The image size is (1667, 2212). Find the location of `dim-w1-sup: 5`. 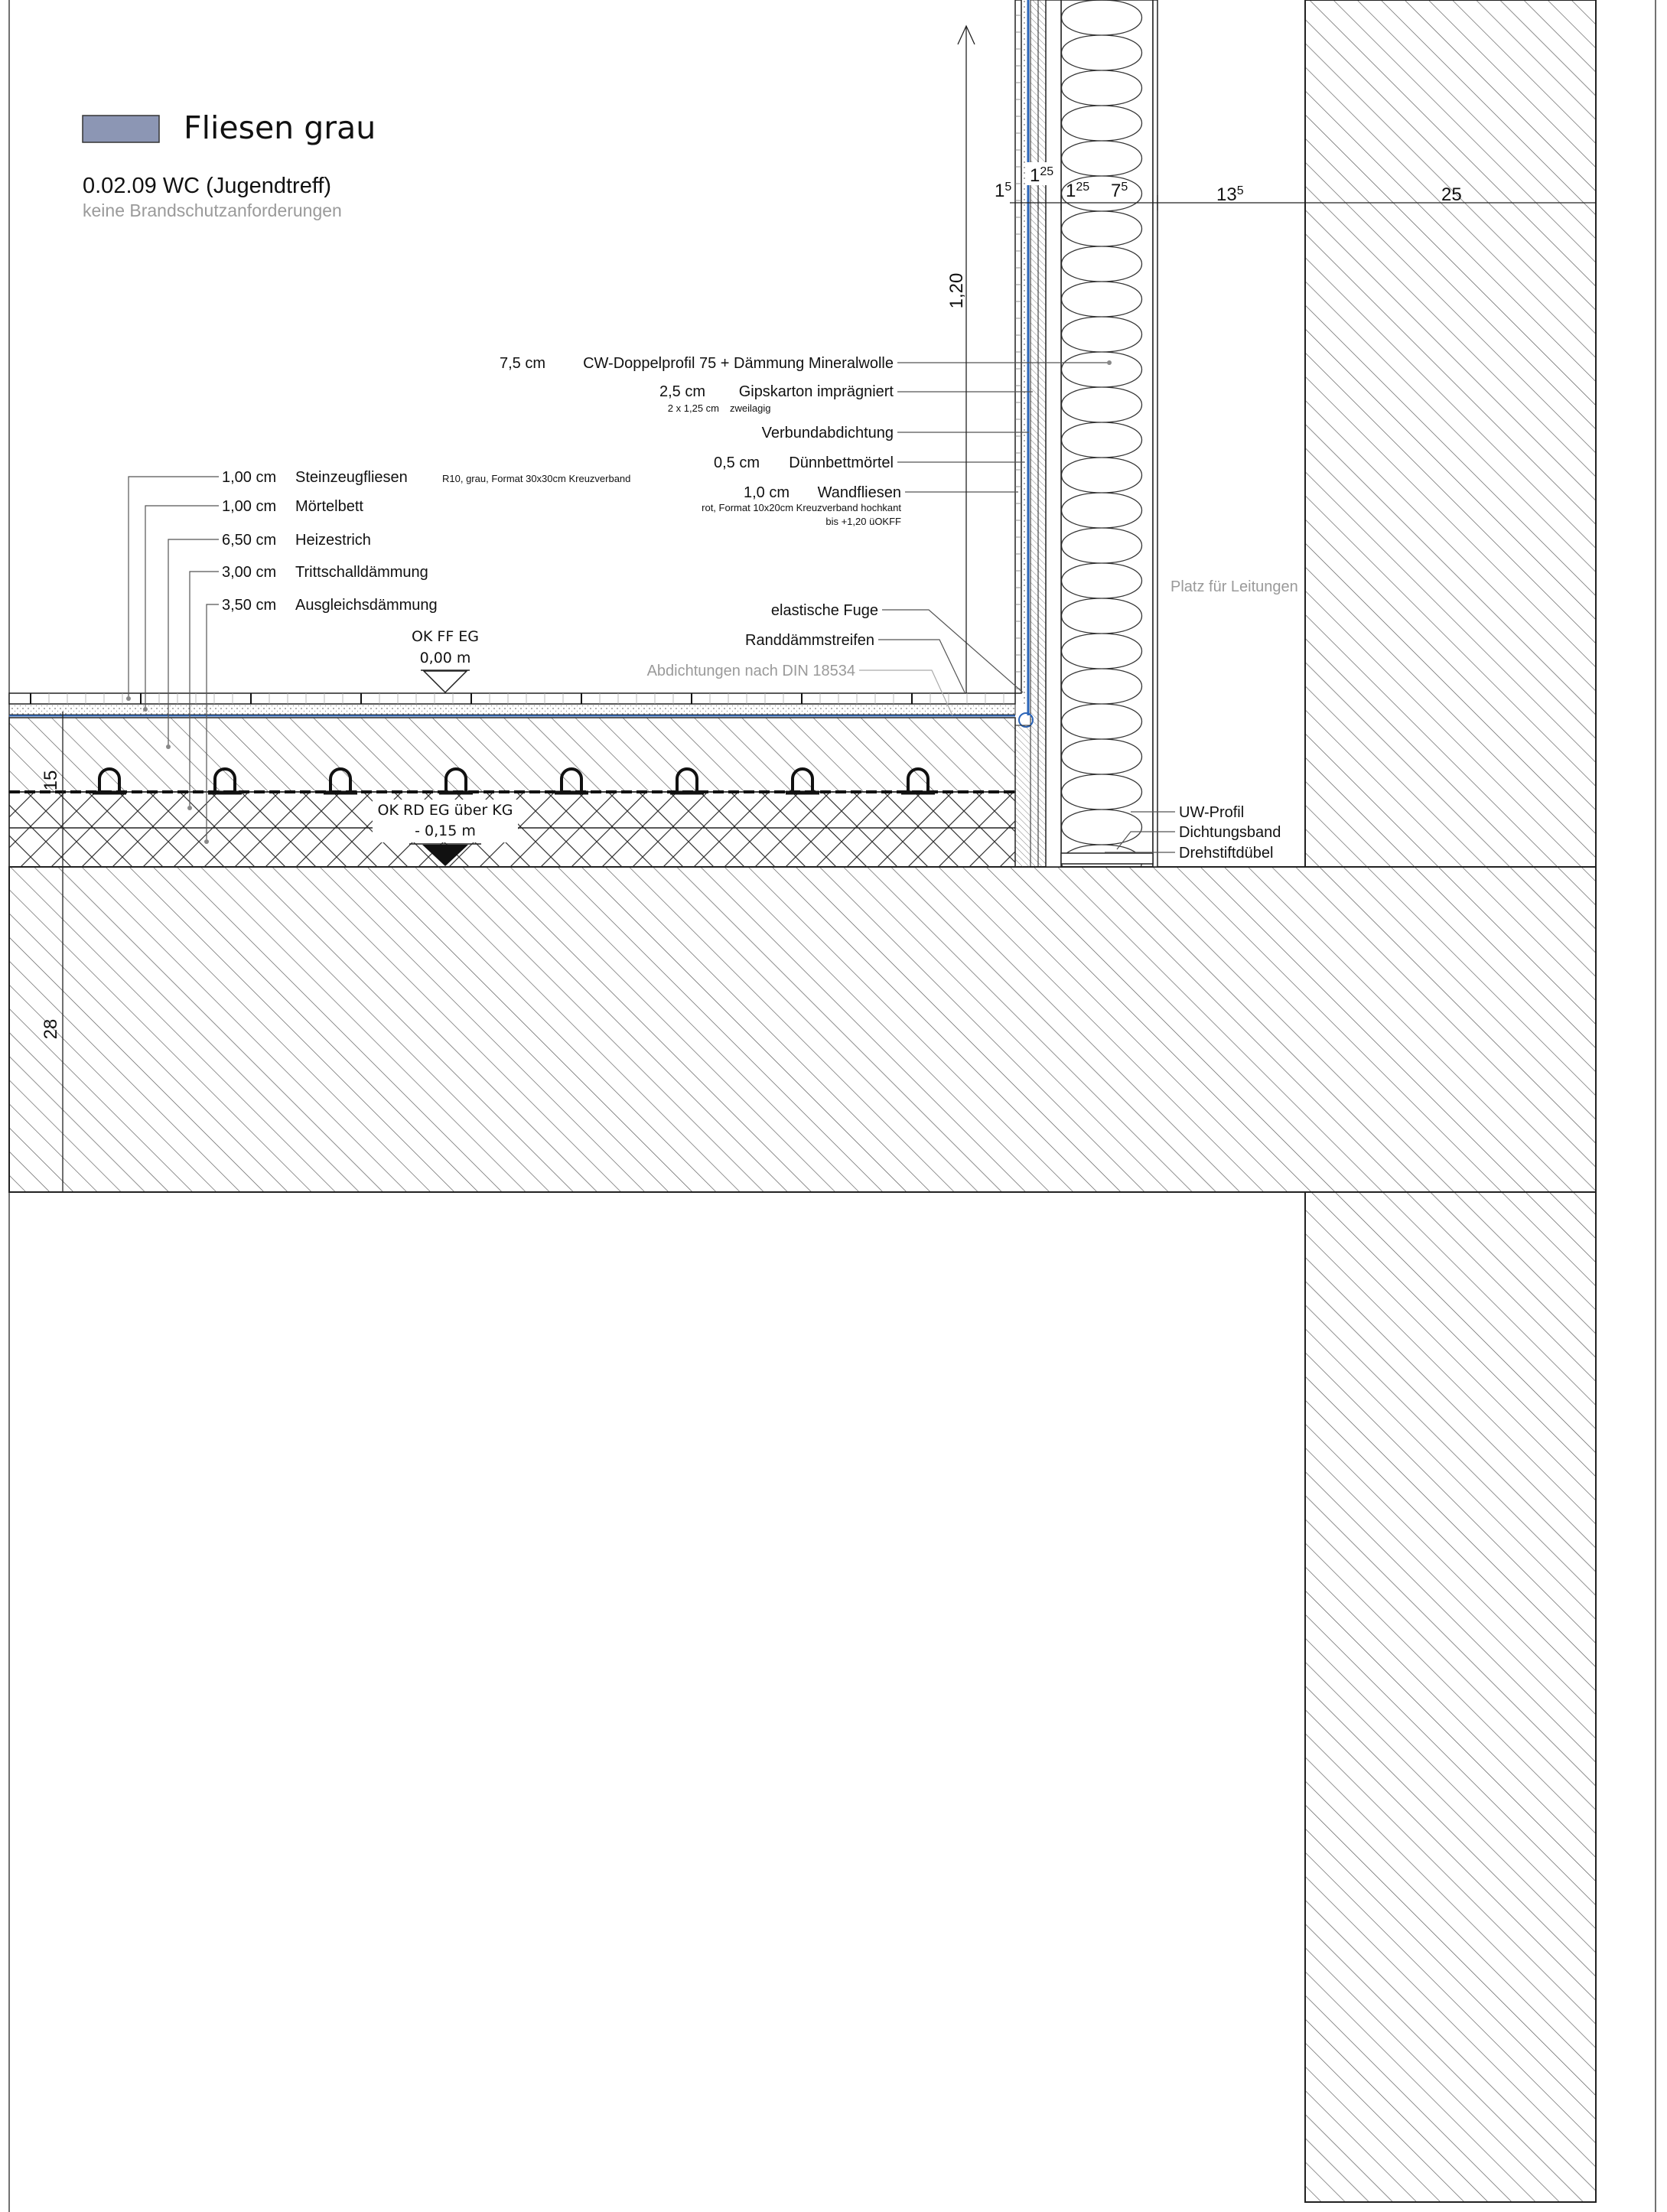

dim-w1-sup: 5 is located at coordinates (1008, 187).